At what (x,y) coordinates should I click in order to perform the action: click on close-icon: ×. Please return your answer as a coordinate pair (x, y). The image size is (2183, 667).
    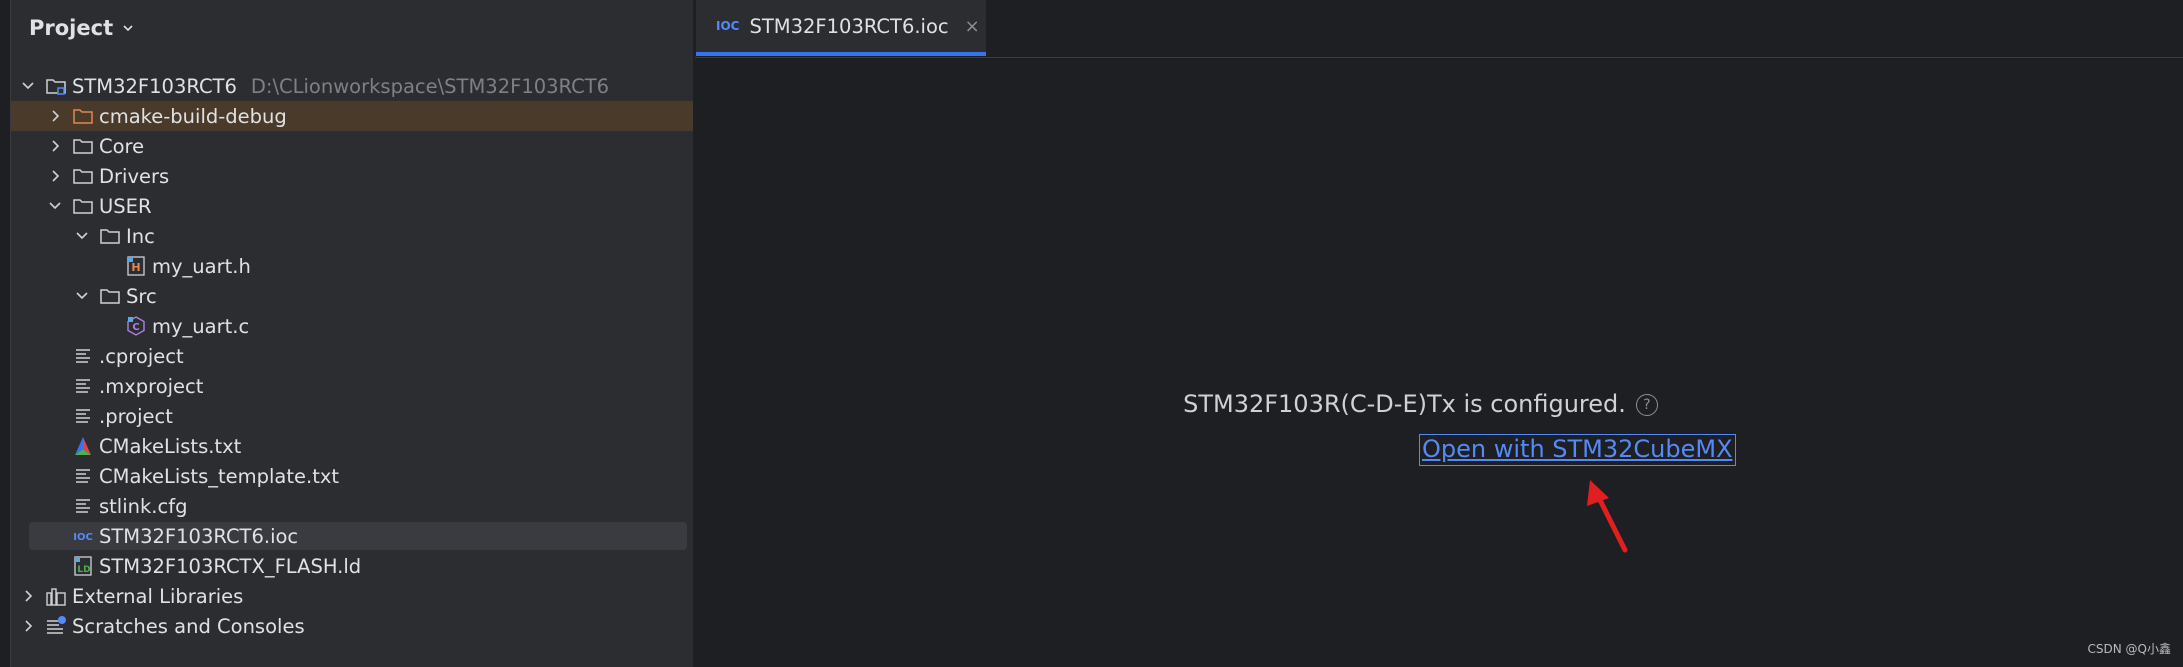
    Looking at the image, I should click on (972, 26).